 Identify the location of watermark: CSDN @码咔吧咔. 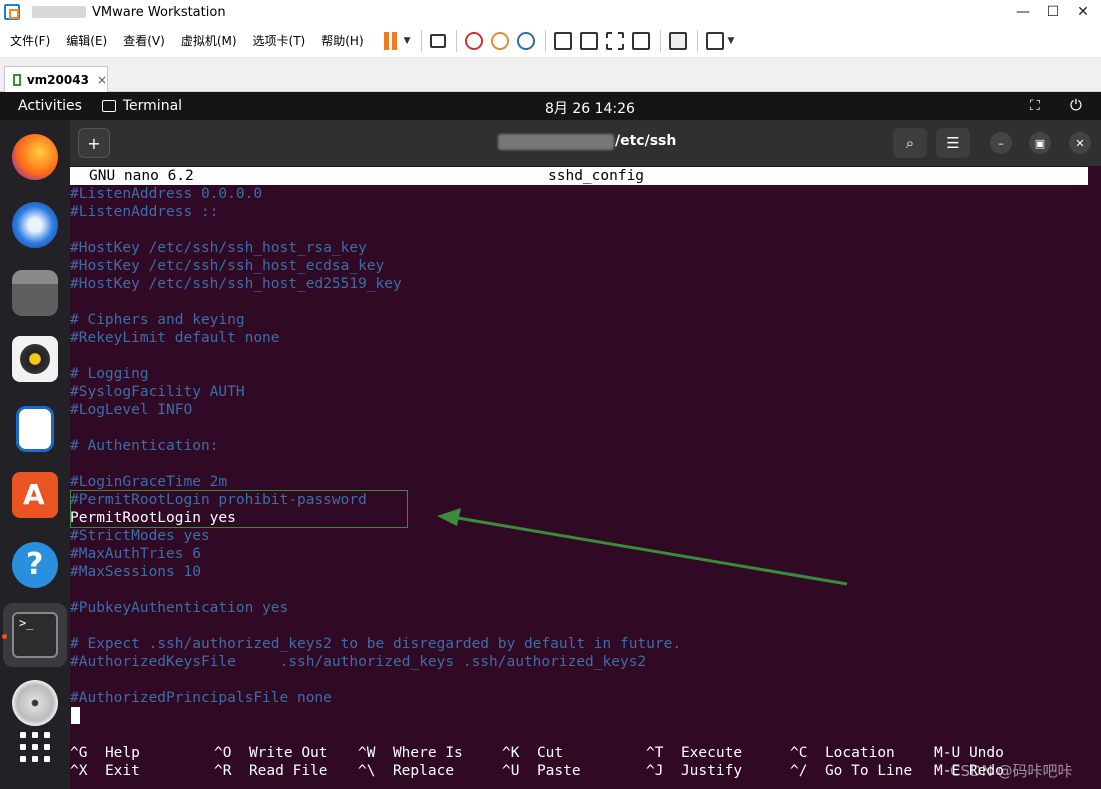
(1011, 771).